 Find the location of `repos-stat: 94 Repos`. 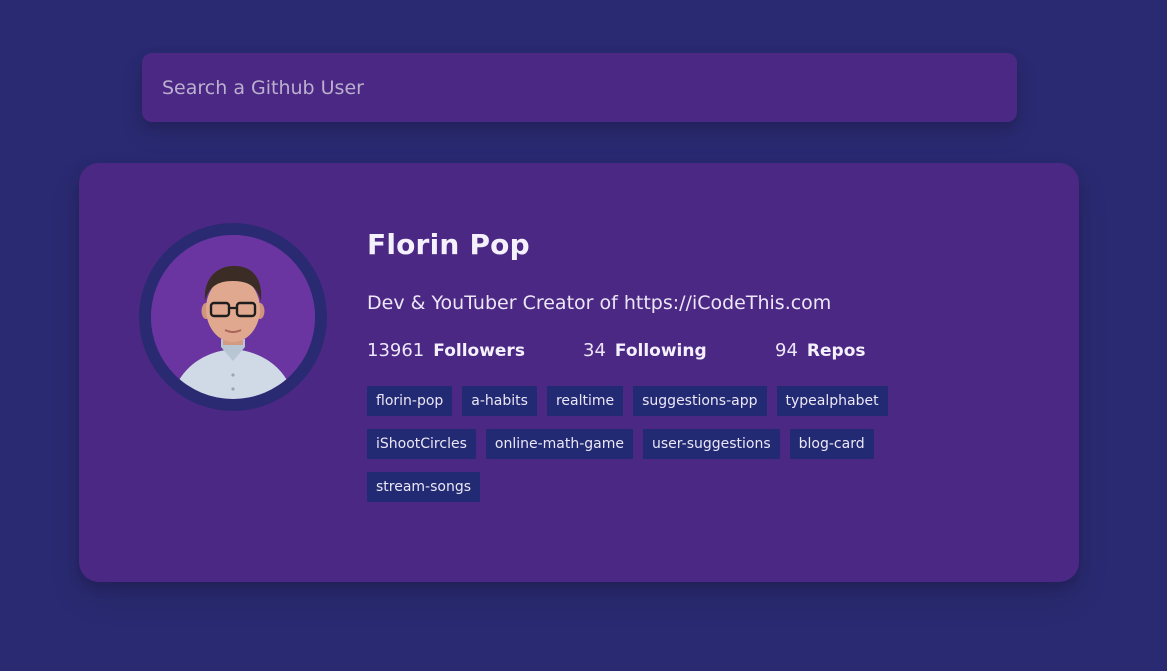

repos-stat: 94 Repos is located at coordinates (820, 350).